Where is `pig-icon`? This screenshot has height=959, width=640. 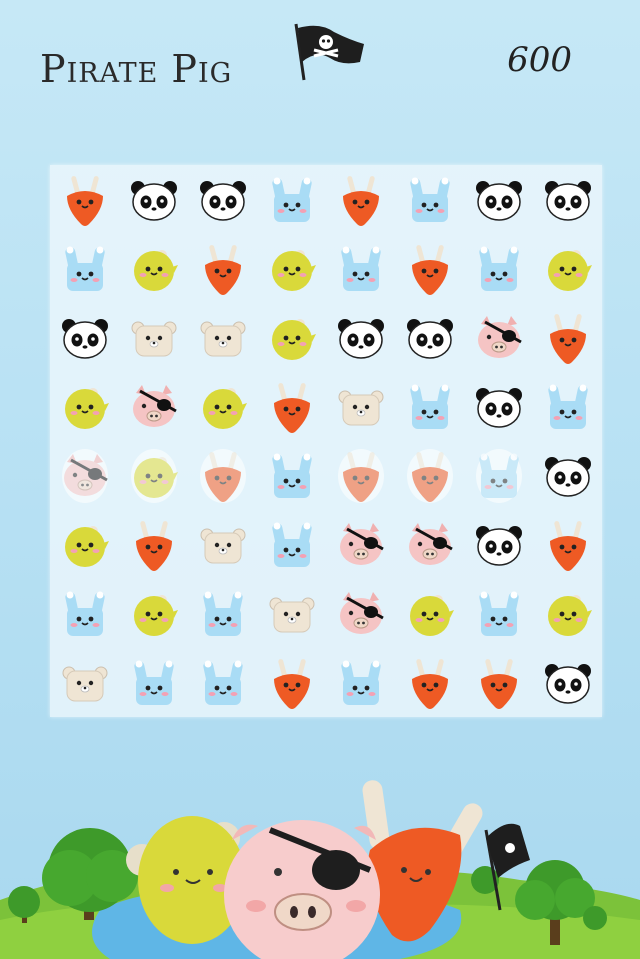 pig-icon is located at coordinates (430, 543).